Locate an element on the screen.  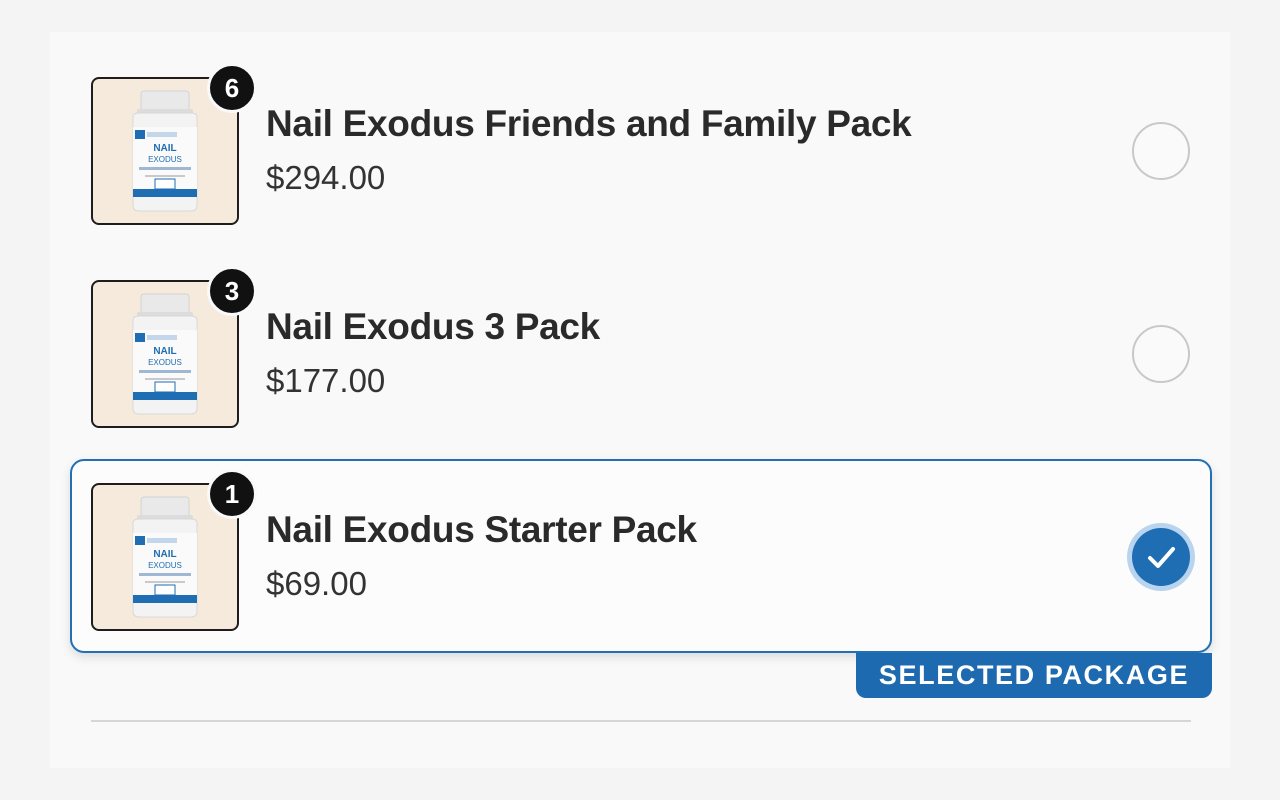
quantity-badge: 6 is located at coordinates (232, 88).